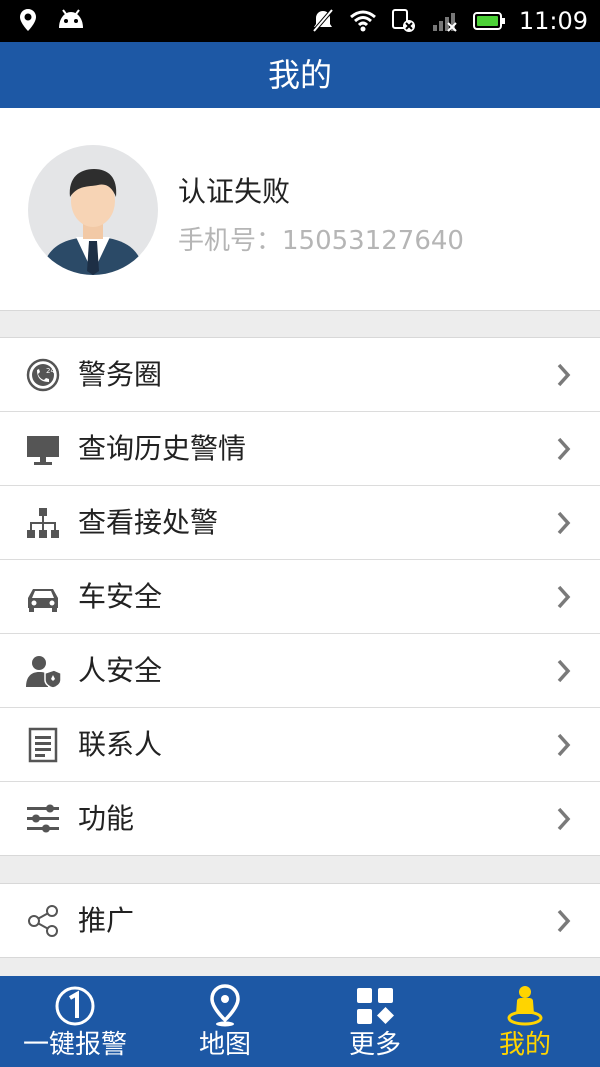 The image size is (600, 1067). Describe the element at coordinates (50, 371) in the screenshot. I see `svg-text: 24` at that location.